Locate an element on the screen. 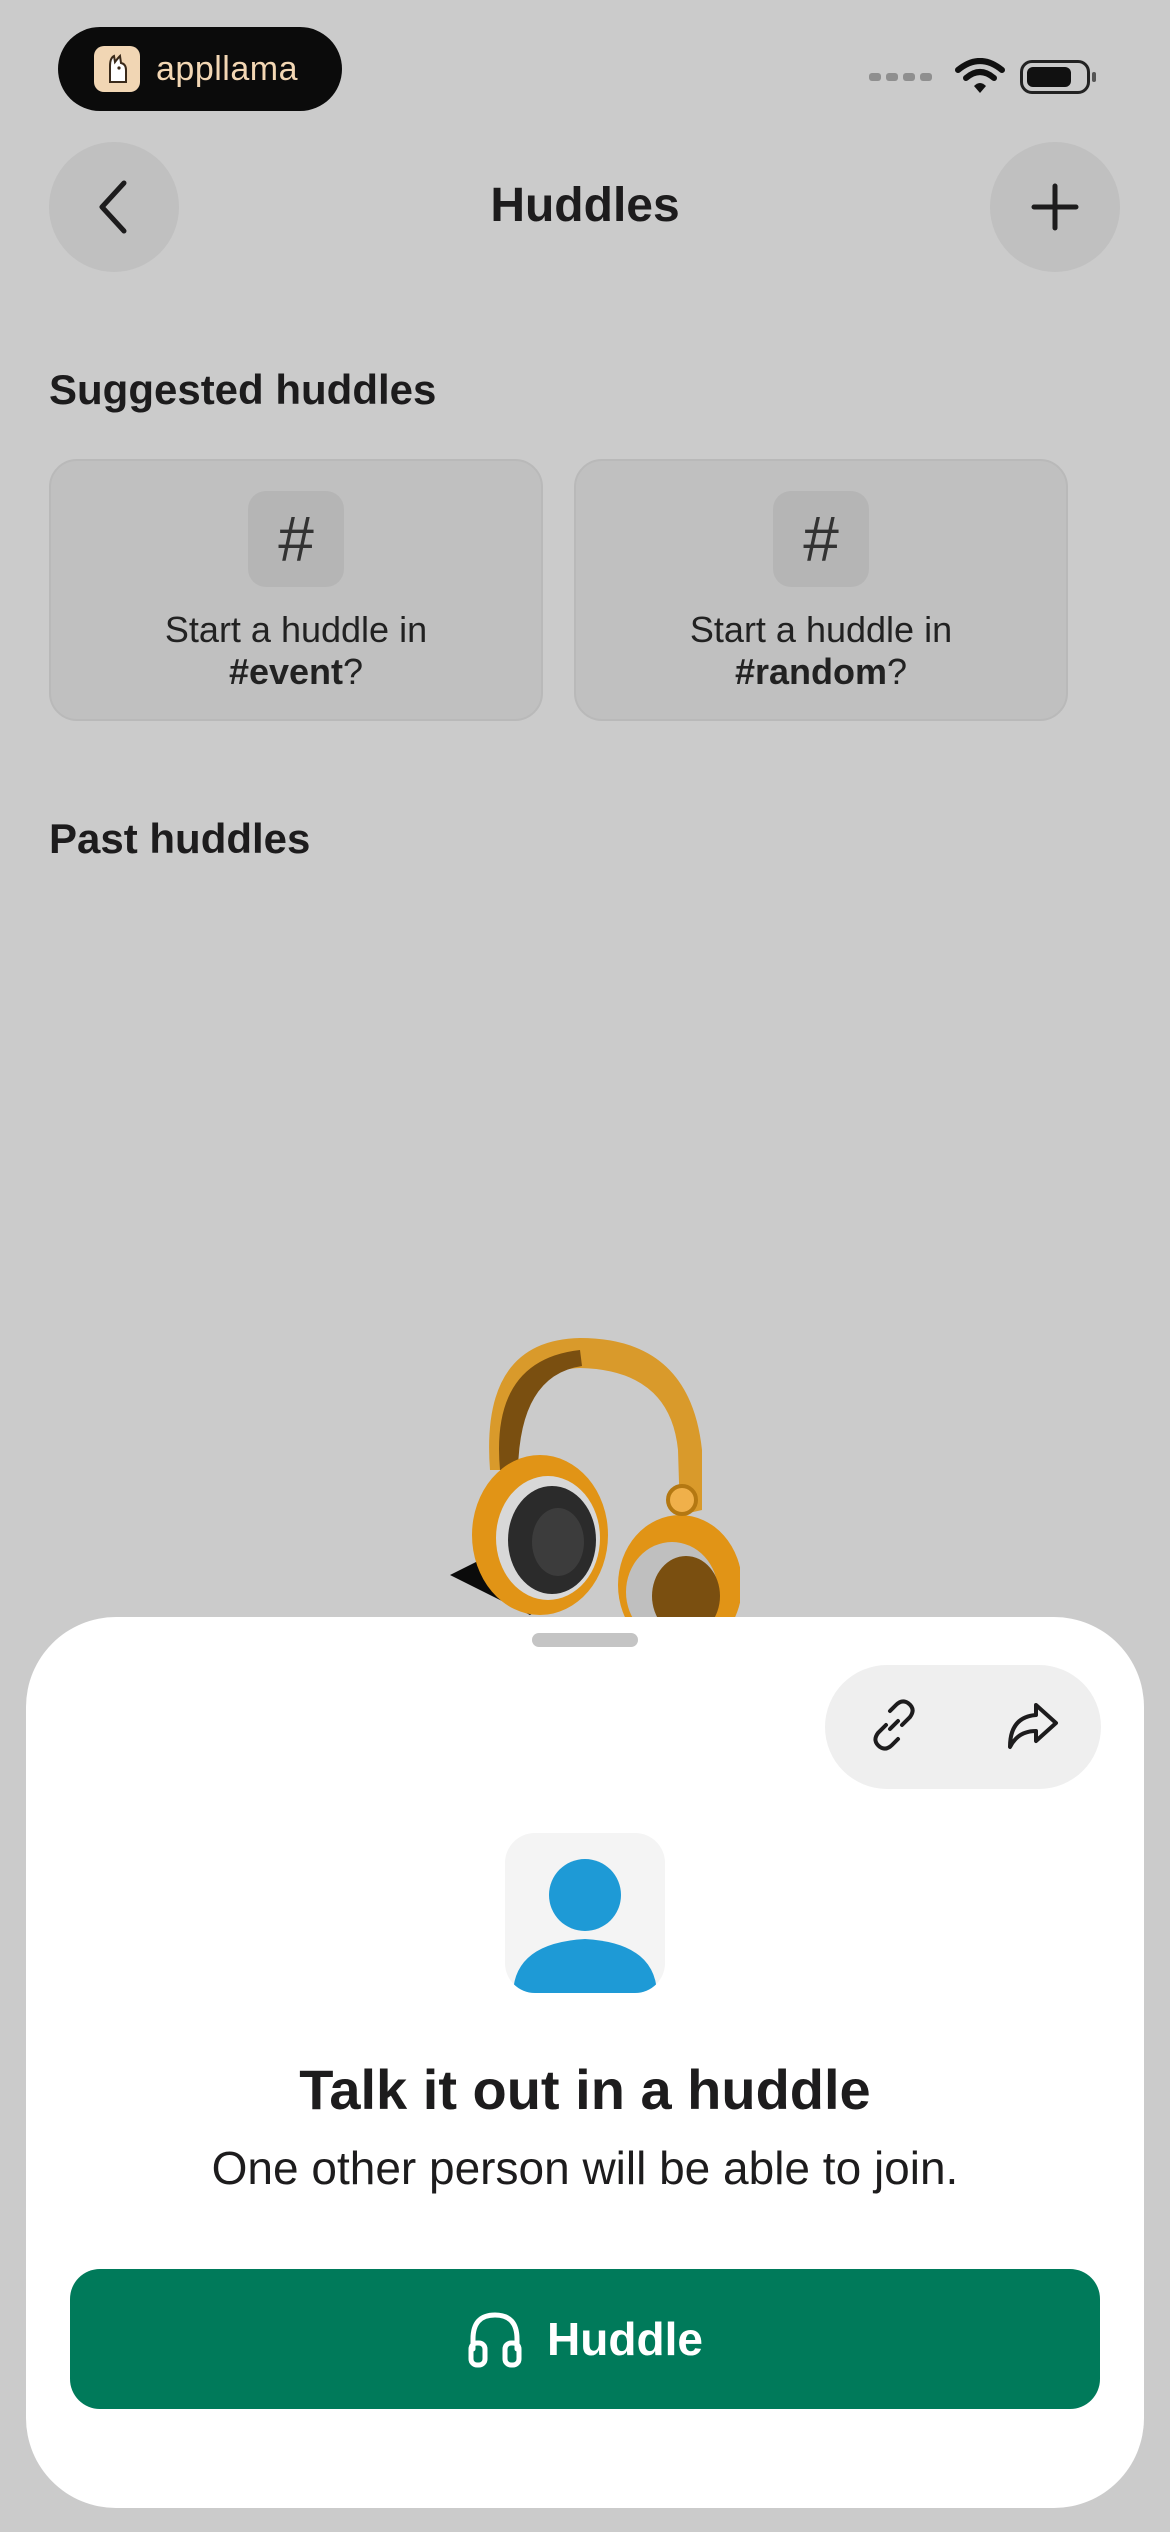 The width and height of the screenshot is (1170, 2532). person-icon is located at coordinates (585, 1926).